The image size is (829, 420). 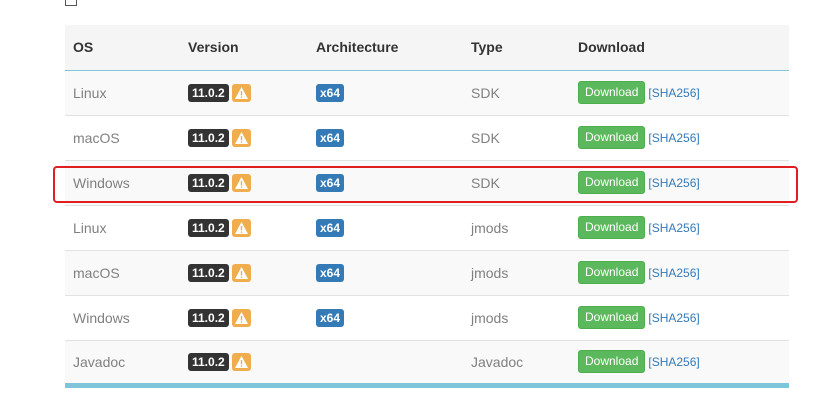 I want to click on header-version: Version, so click(x=244, y=48).